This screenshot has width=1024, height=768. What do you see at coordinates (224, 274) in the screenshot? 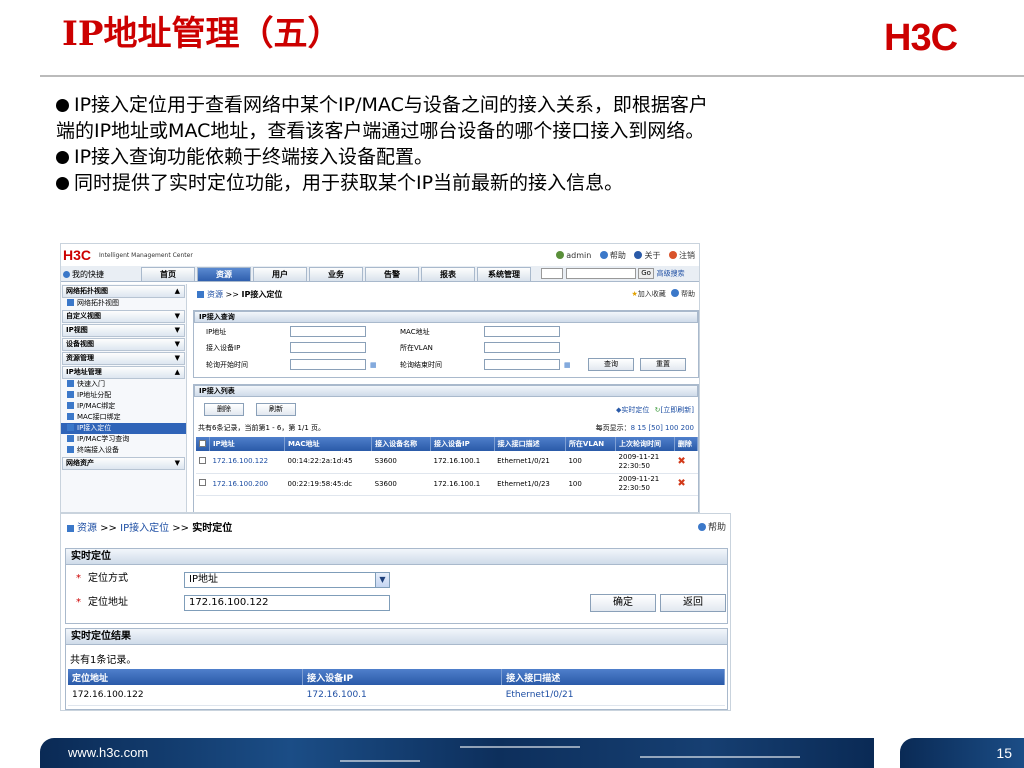
I see `tab-resource: 资源` at bounding box center [224, 274].